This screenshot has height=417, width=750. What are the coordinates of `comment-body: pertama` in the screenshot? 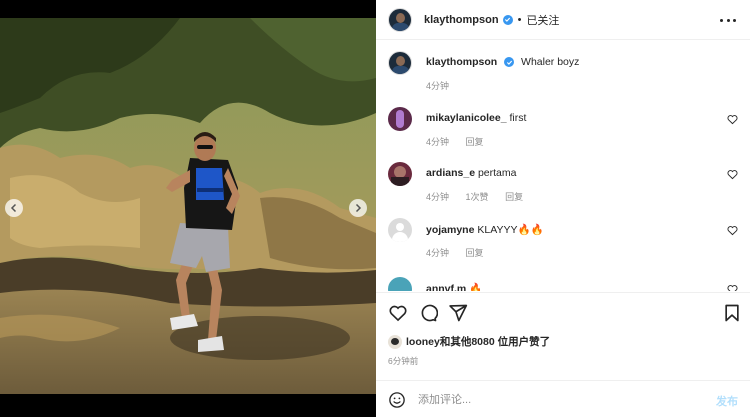 It's located at (497, 173).